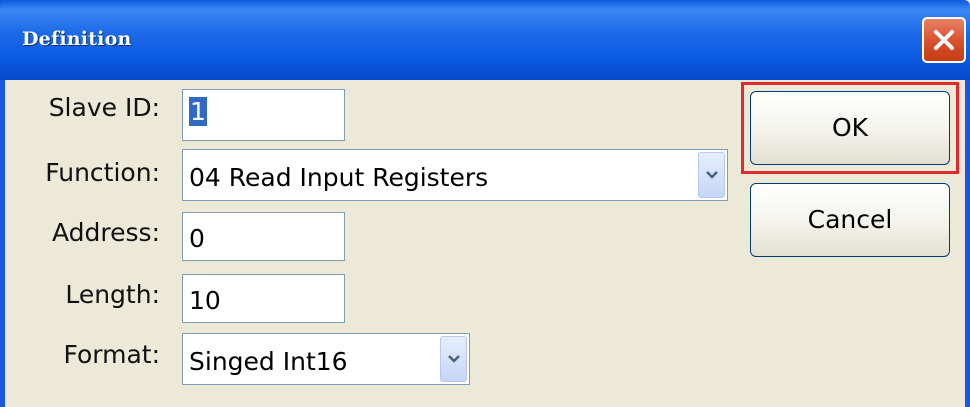 The height and width of the screenshot is (407, 970). I want to click on slave-id-value: 1, so click(198, 111).